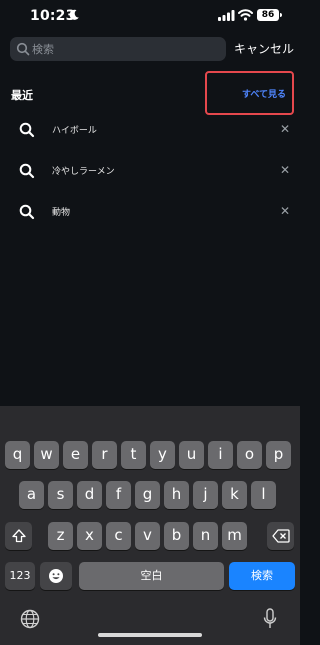  What do you see at coordinates (176, 495) in the screenshot?
I see `key-h: h` at bounding box center [176, 495].